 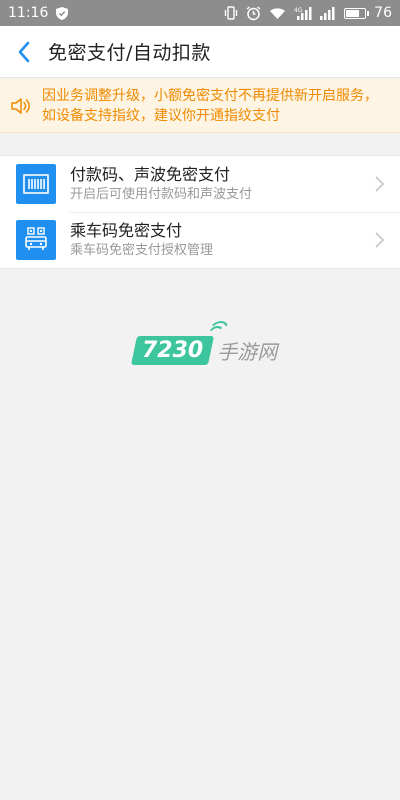 What do you see at coordinates (142, 250) in the screenshot?
I see `list-item-subtitle: 乘车码免密支付授权管理` at bounding box center [142, 250].